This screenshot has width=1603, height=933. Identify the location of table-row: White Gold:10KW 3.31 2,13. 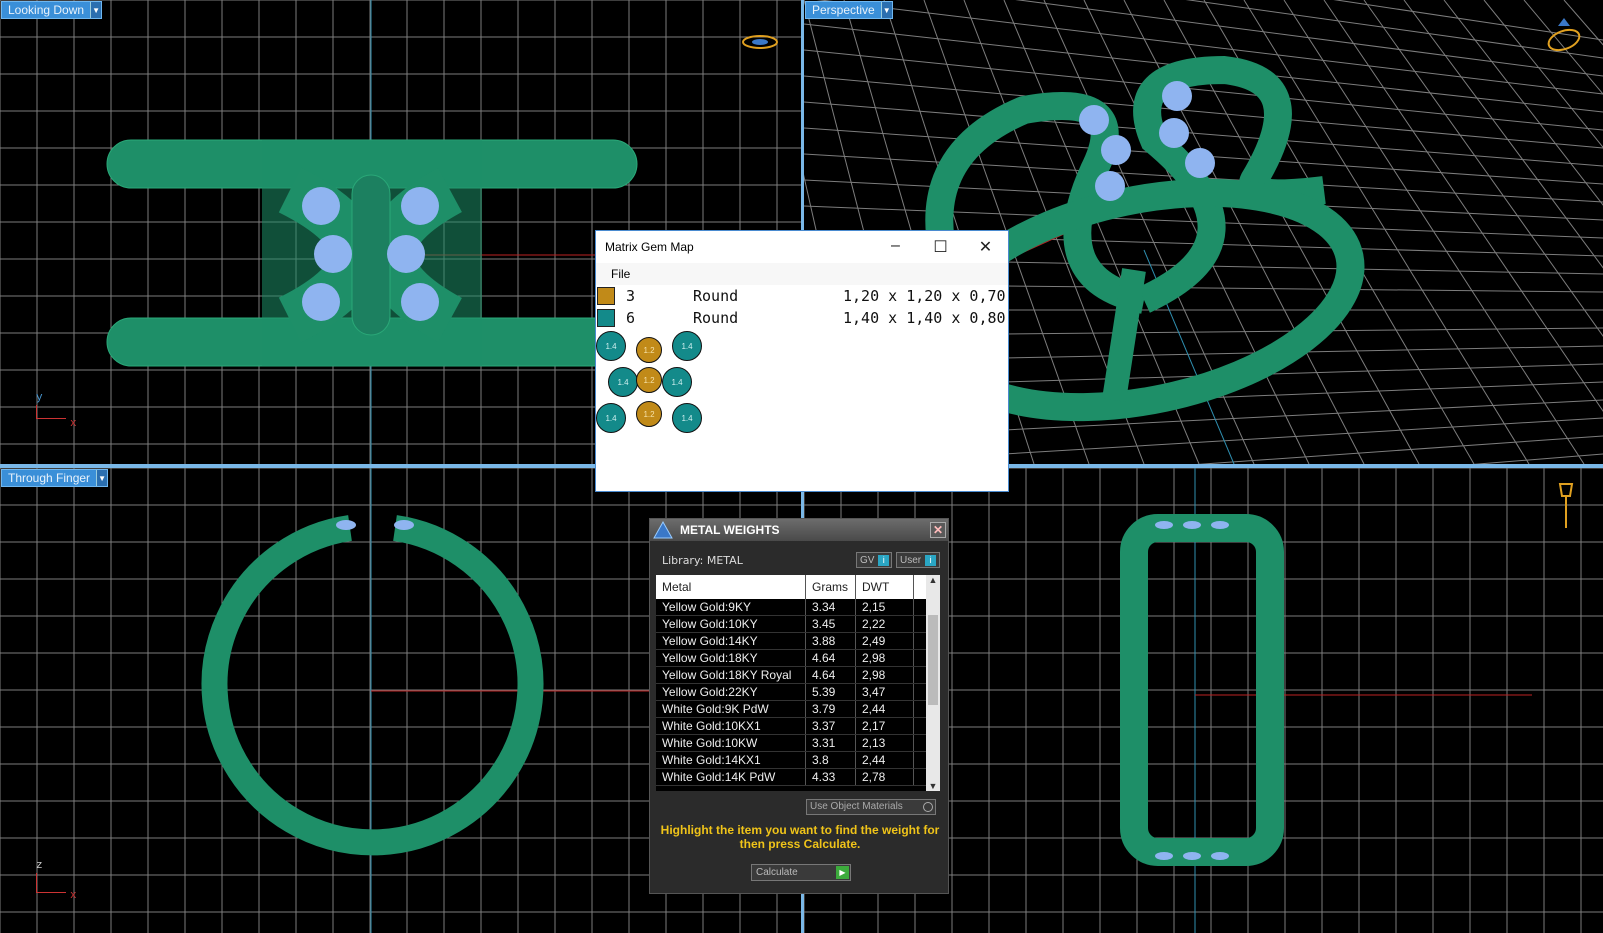
(791, 743).